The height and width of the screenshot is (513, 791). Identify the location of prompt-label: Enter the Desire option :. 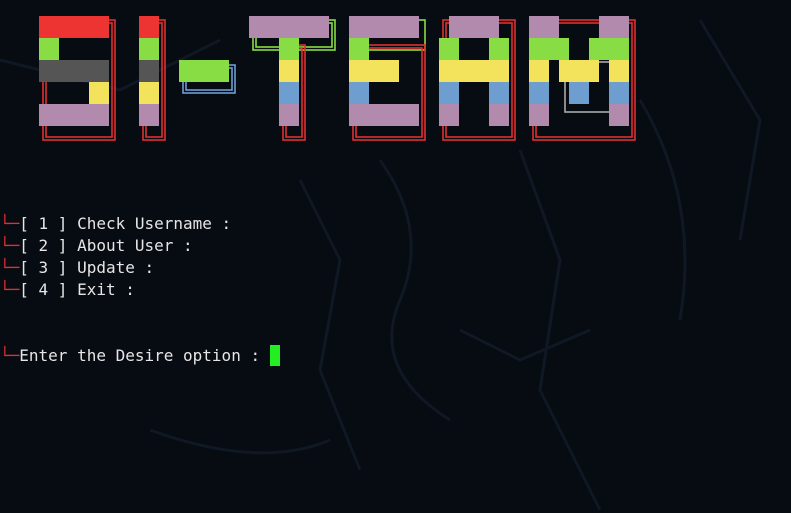
(144, 355).